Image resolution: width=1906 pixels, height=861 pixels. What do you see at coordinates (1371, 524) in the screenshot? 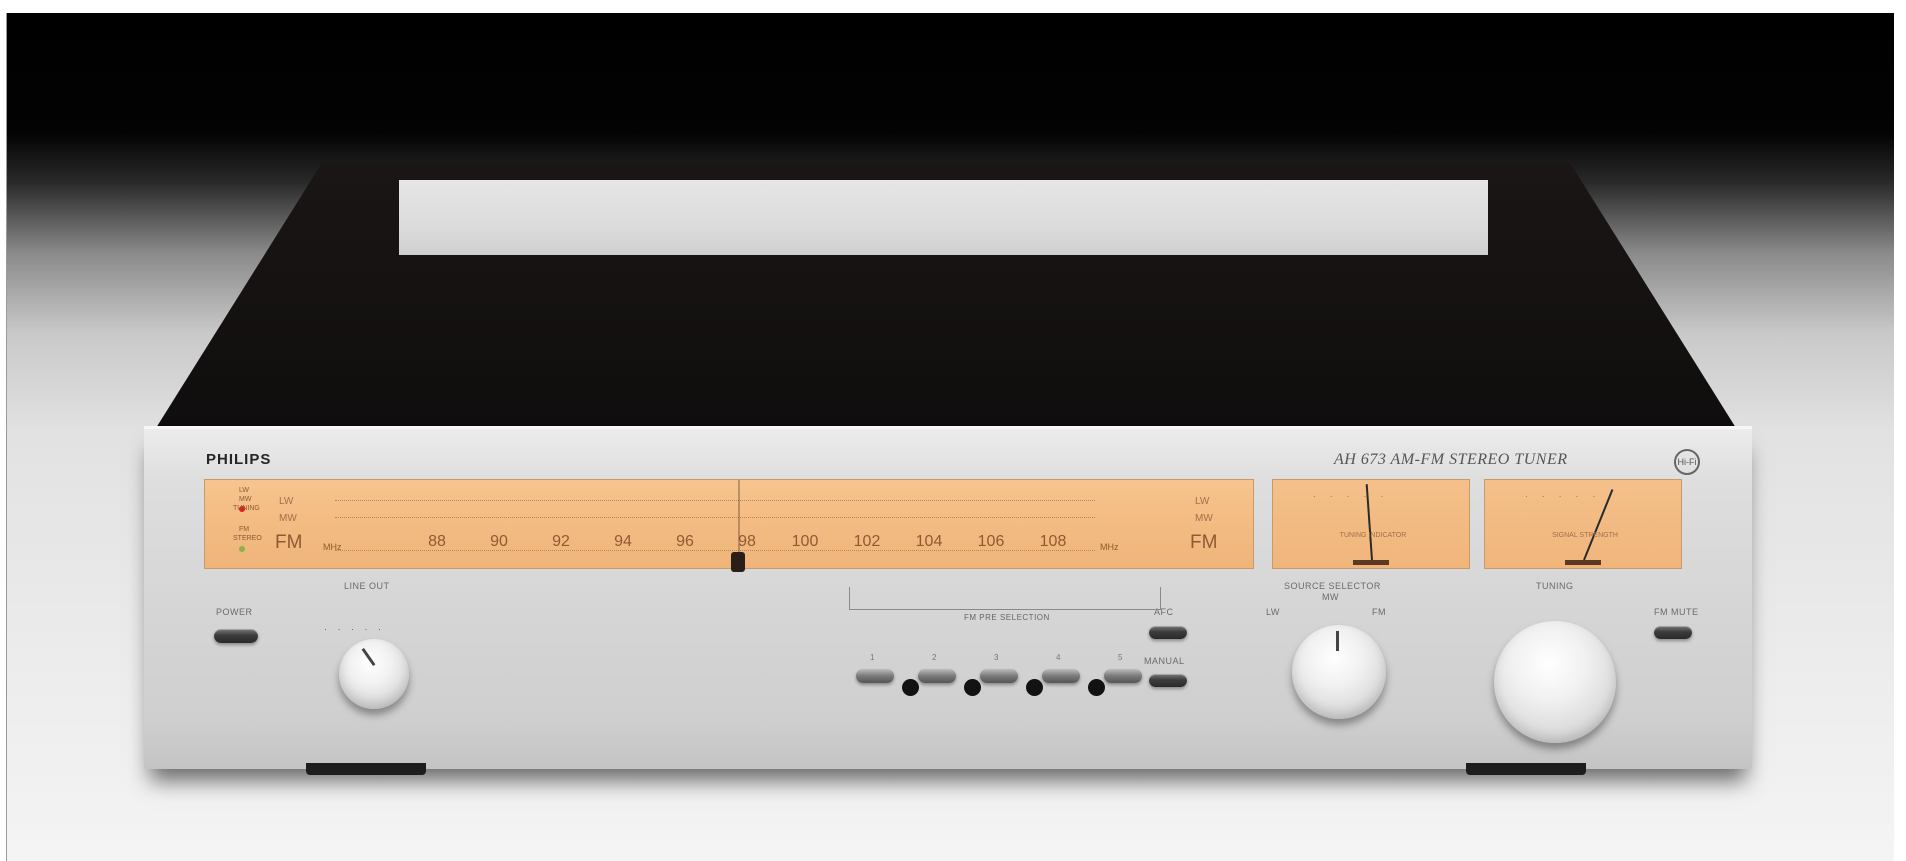
I see `tuning-meter: · · · · · TUNING INDICATOR` at bounding box center [1371, 524].